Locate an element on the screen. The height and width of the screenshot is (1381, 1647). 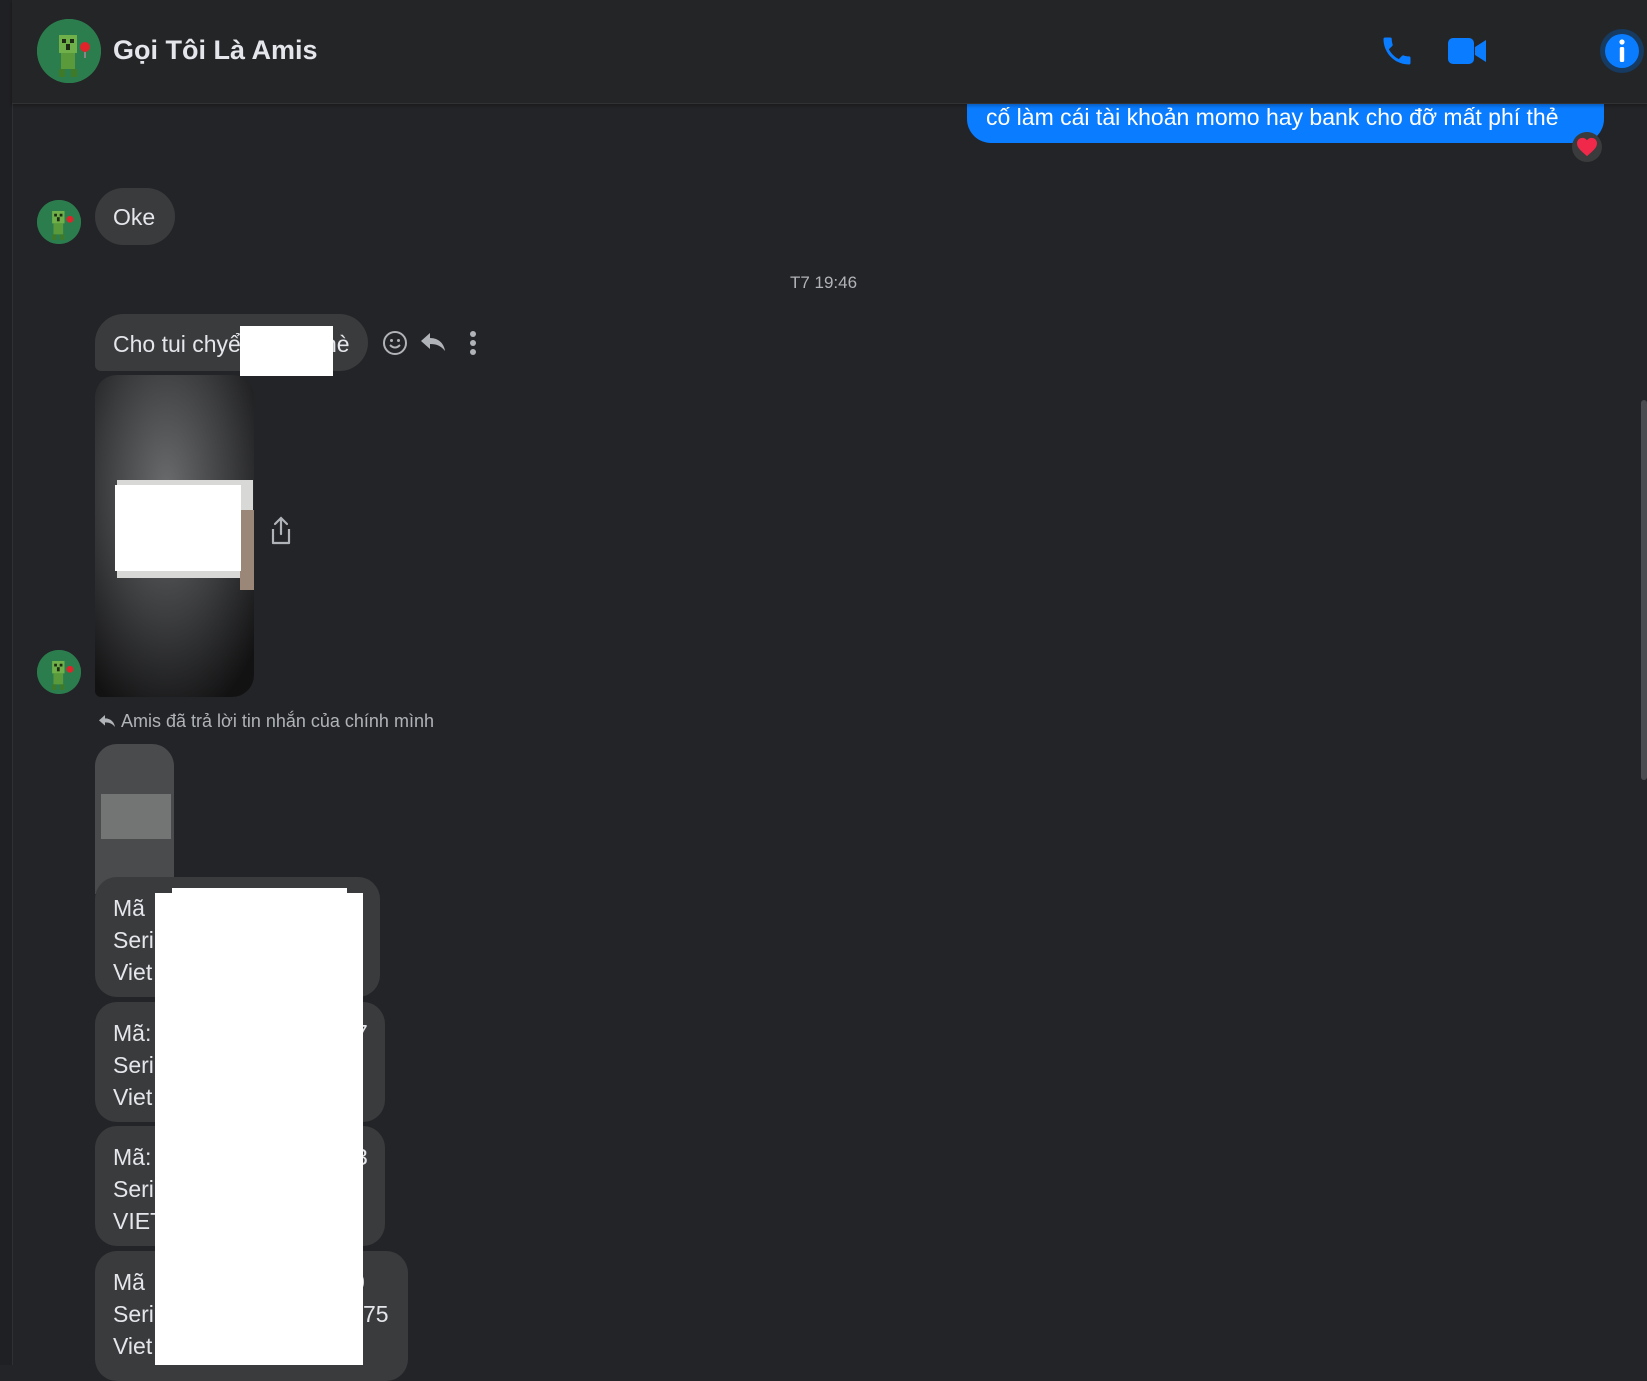
message-text: Oke is located at coordinates (134, 217).